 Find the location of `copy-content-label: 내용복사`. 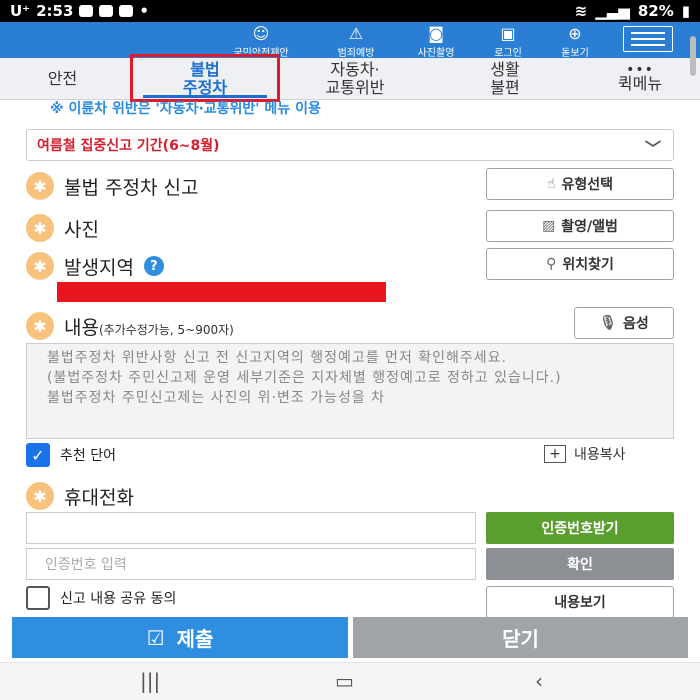

copy-content-label: 내용복사 is located at coordinates (600, 455).